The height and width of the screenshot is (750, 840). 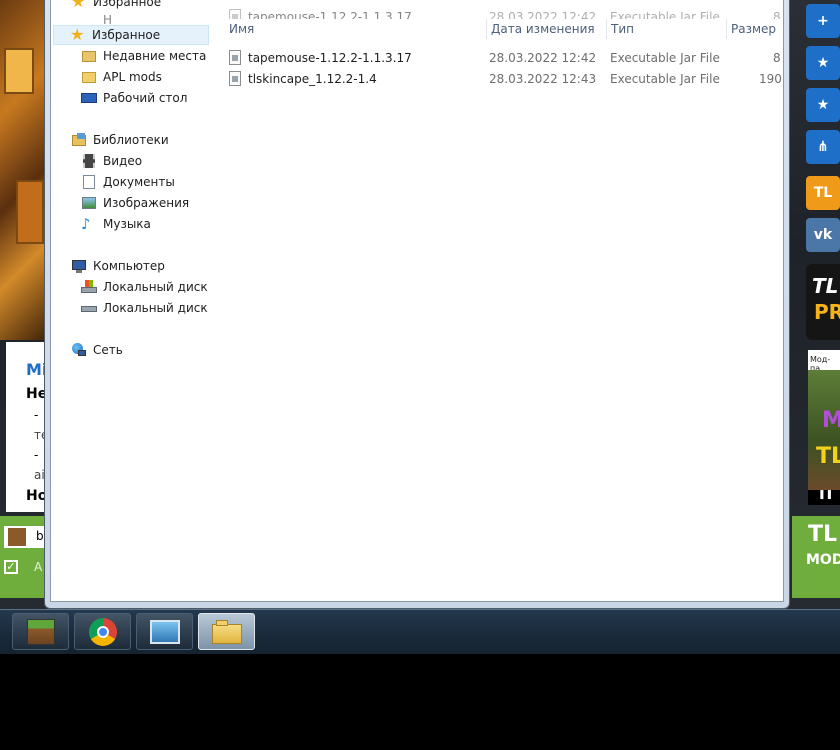 I want to click on nav-item-drive-d: Локальный диск (D, so click(x=146, y=308).